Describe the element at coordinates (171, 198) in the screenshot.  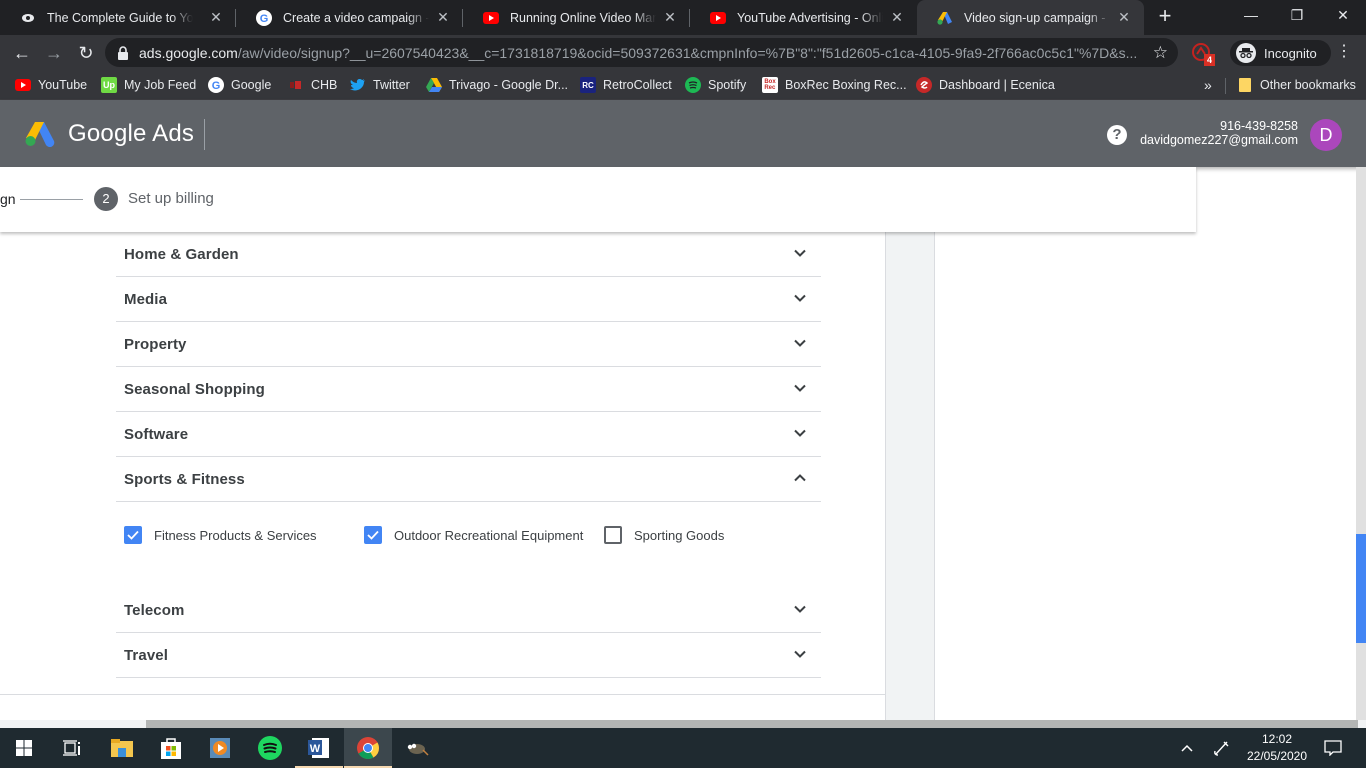
I see `step-2-label: Set up billing` at that location.